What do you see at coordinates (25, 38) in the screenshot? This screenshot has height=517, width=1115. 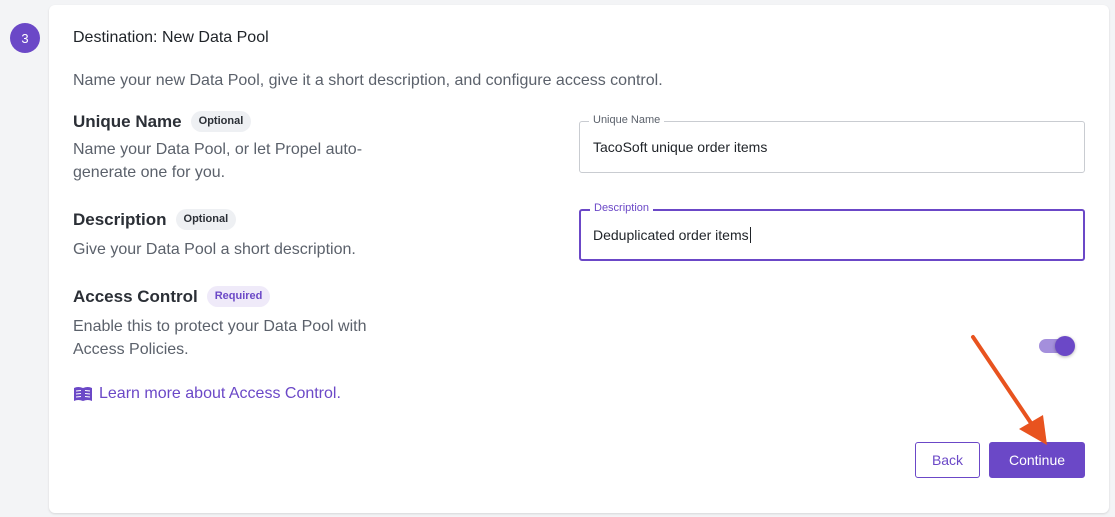 I see `step-number-badge: 3` at bounding box center [25, 38].